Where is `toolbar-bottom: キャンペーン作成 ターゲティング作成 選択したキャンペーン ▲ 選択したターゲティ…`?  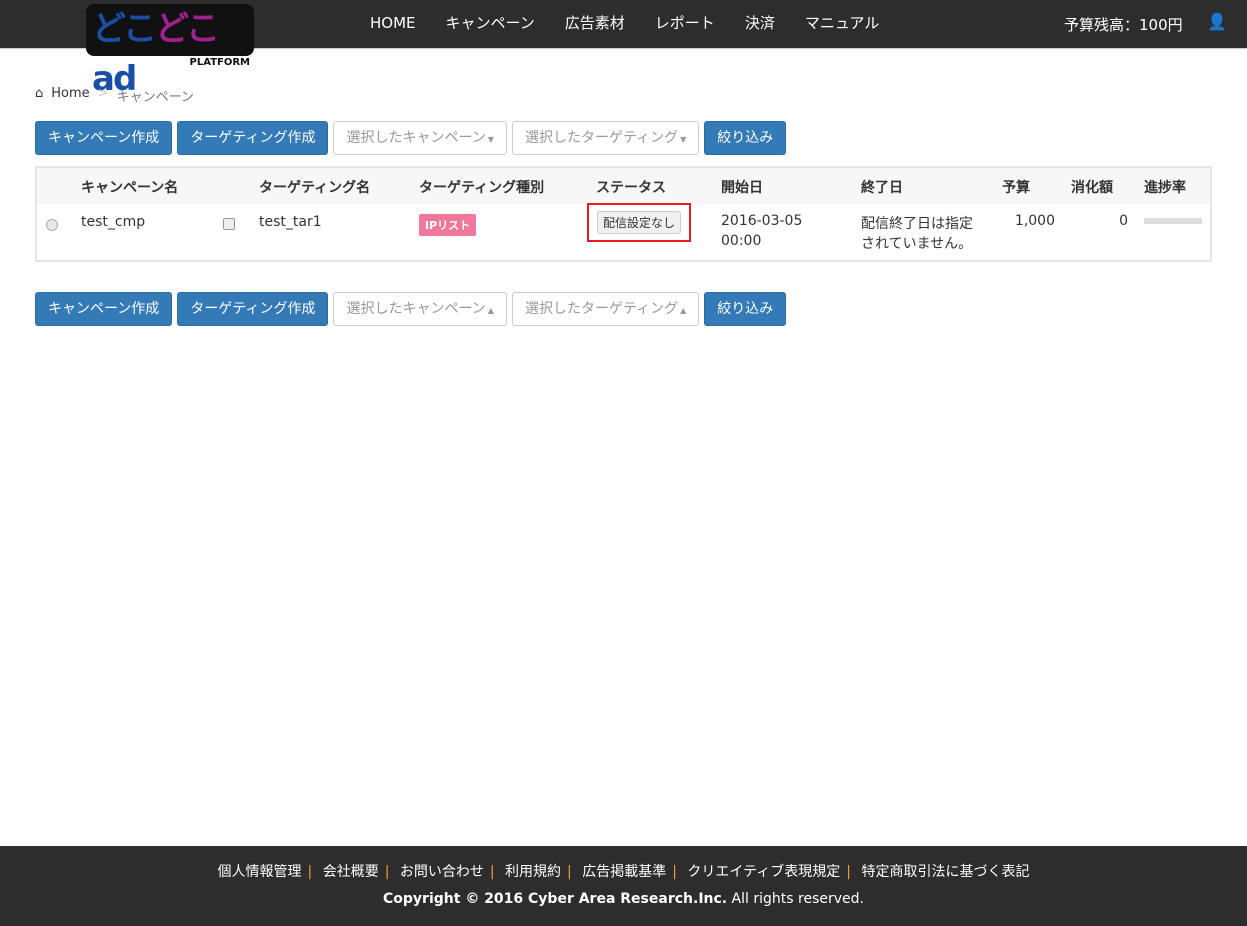 toolbar-bottom: キャンペーン作成 ターゲティング作成 選択したキャンペーン ▲ 選択したターゲティ… is located at coordinates (411, 309).